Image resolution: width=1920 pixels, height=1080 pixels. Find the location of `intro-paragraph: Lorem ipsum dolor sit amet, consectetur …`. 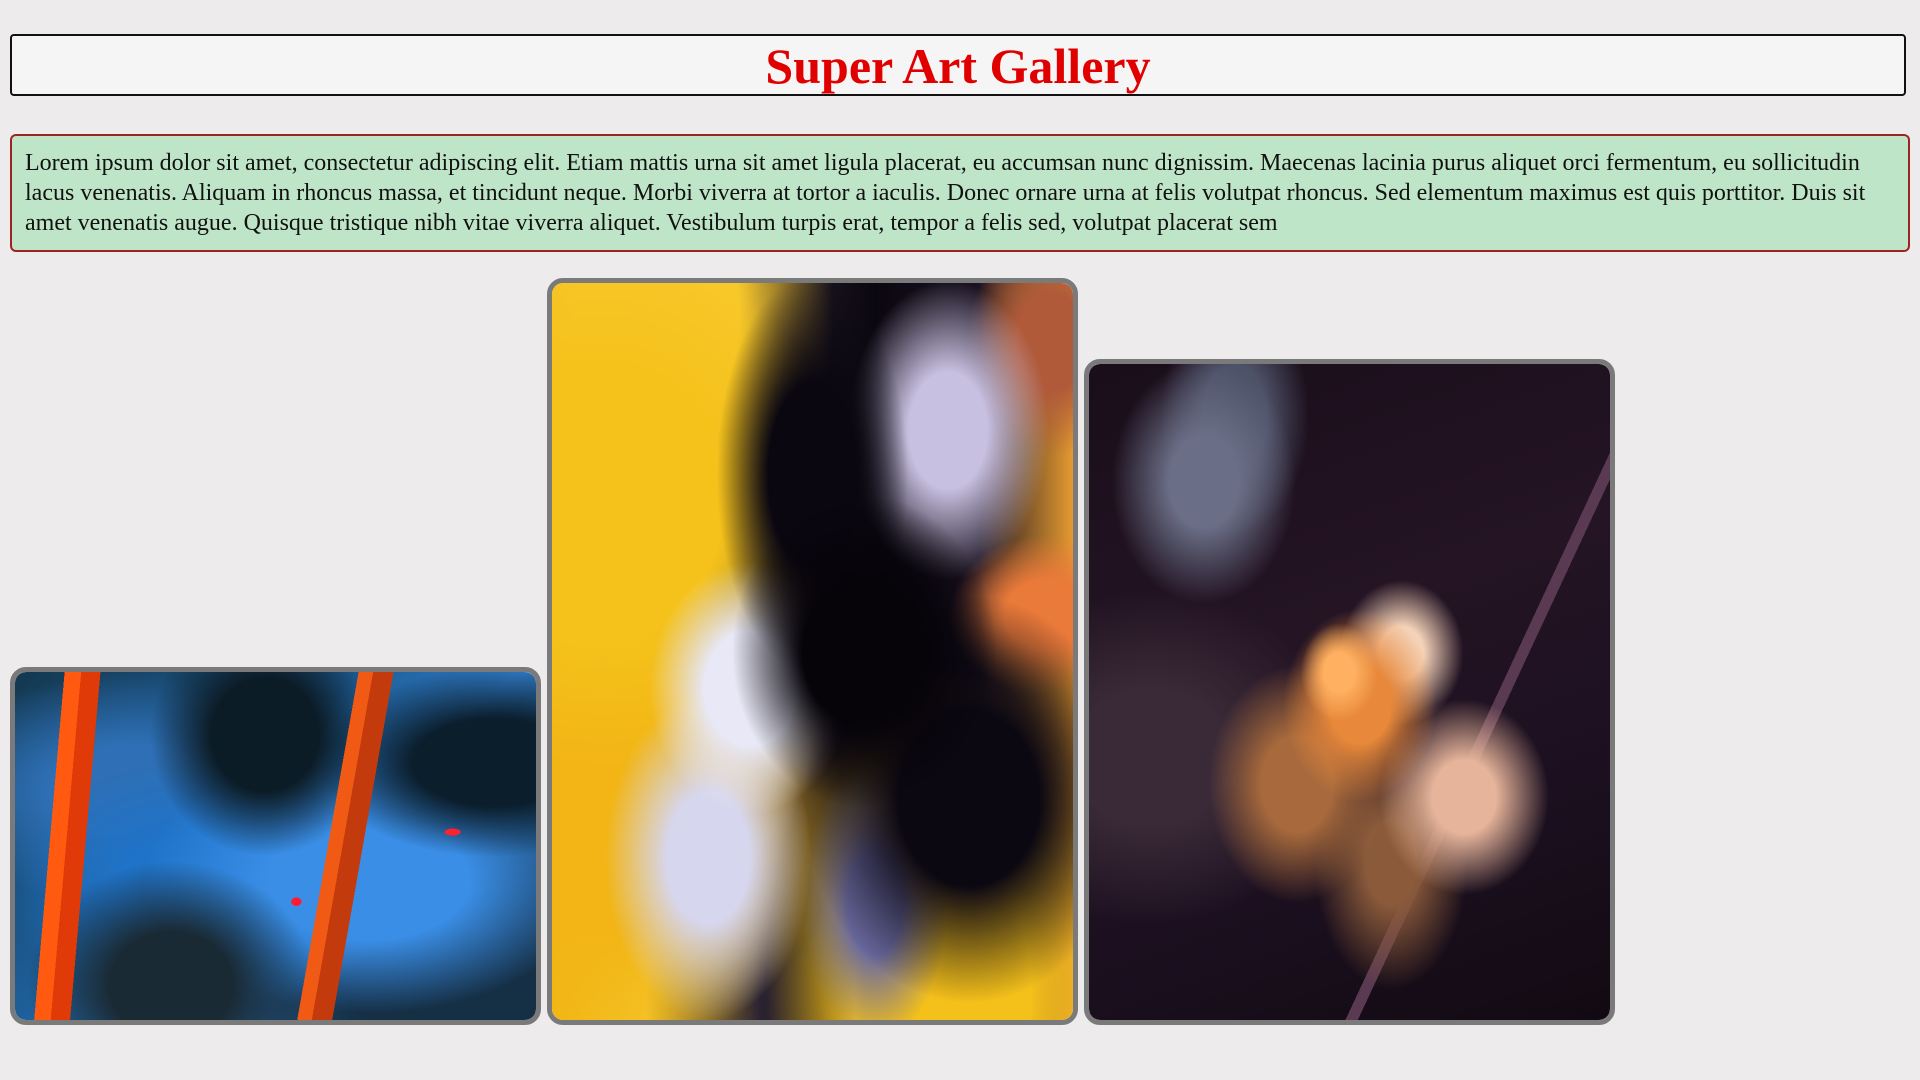

intro-paragraph: Lorem ipsum dolor sit amet, consectetur … is located at coordinates (945, 193).